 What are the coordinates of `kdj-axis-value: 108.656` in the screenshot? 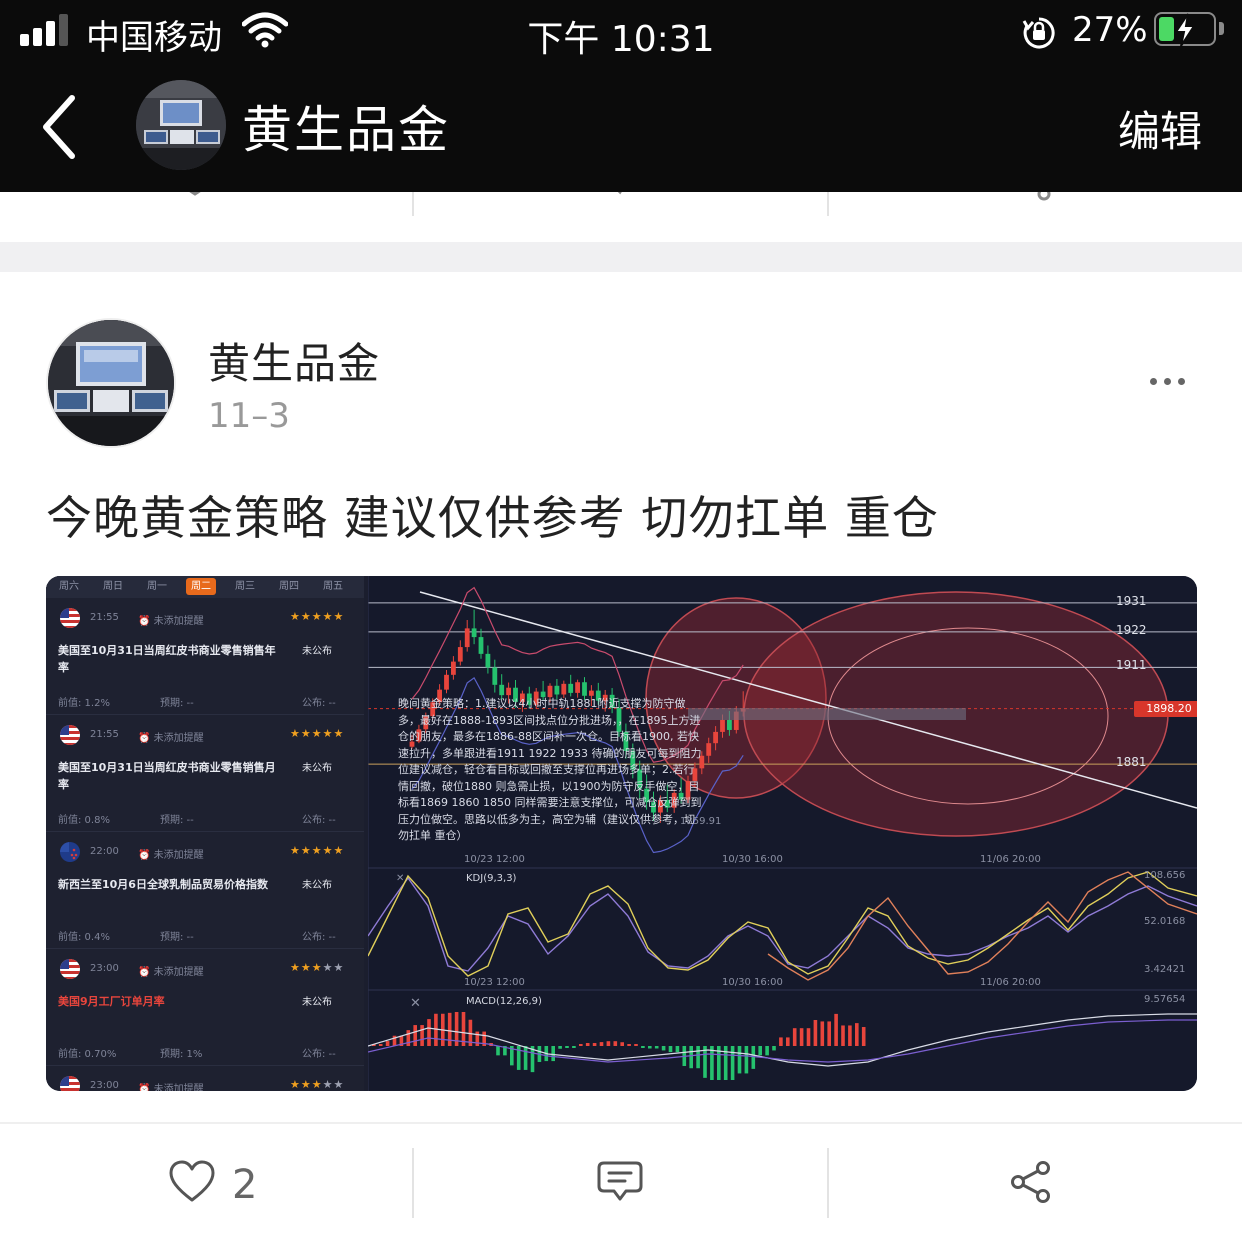 It's located at (1165, 875).